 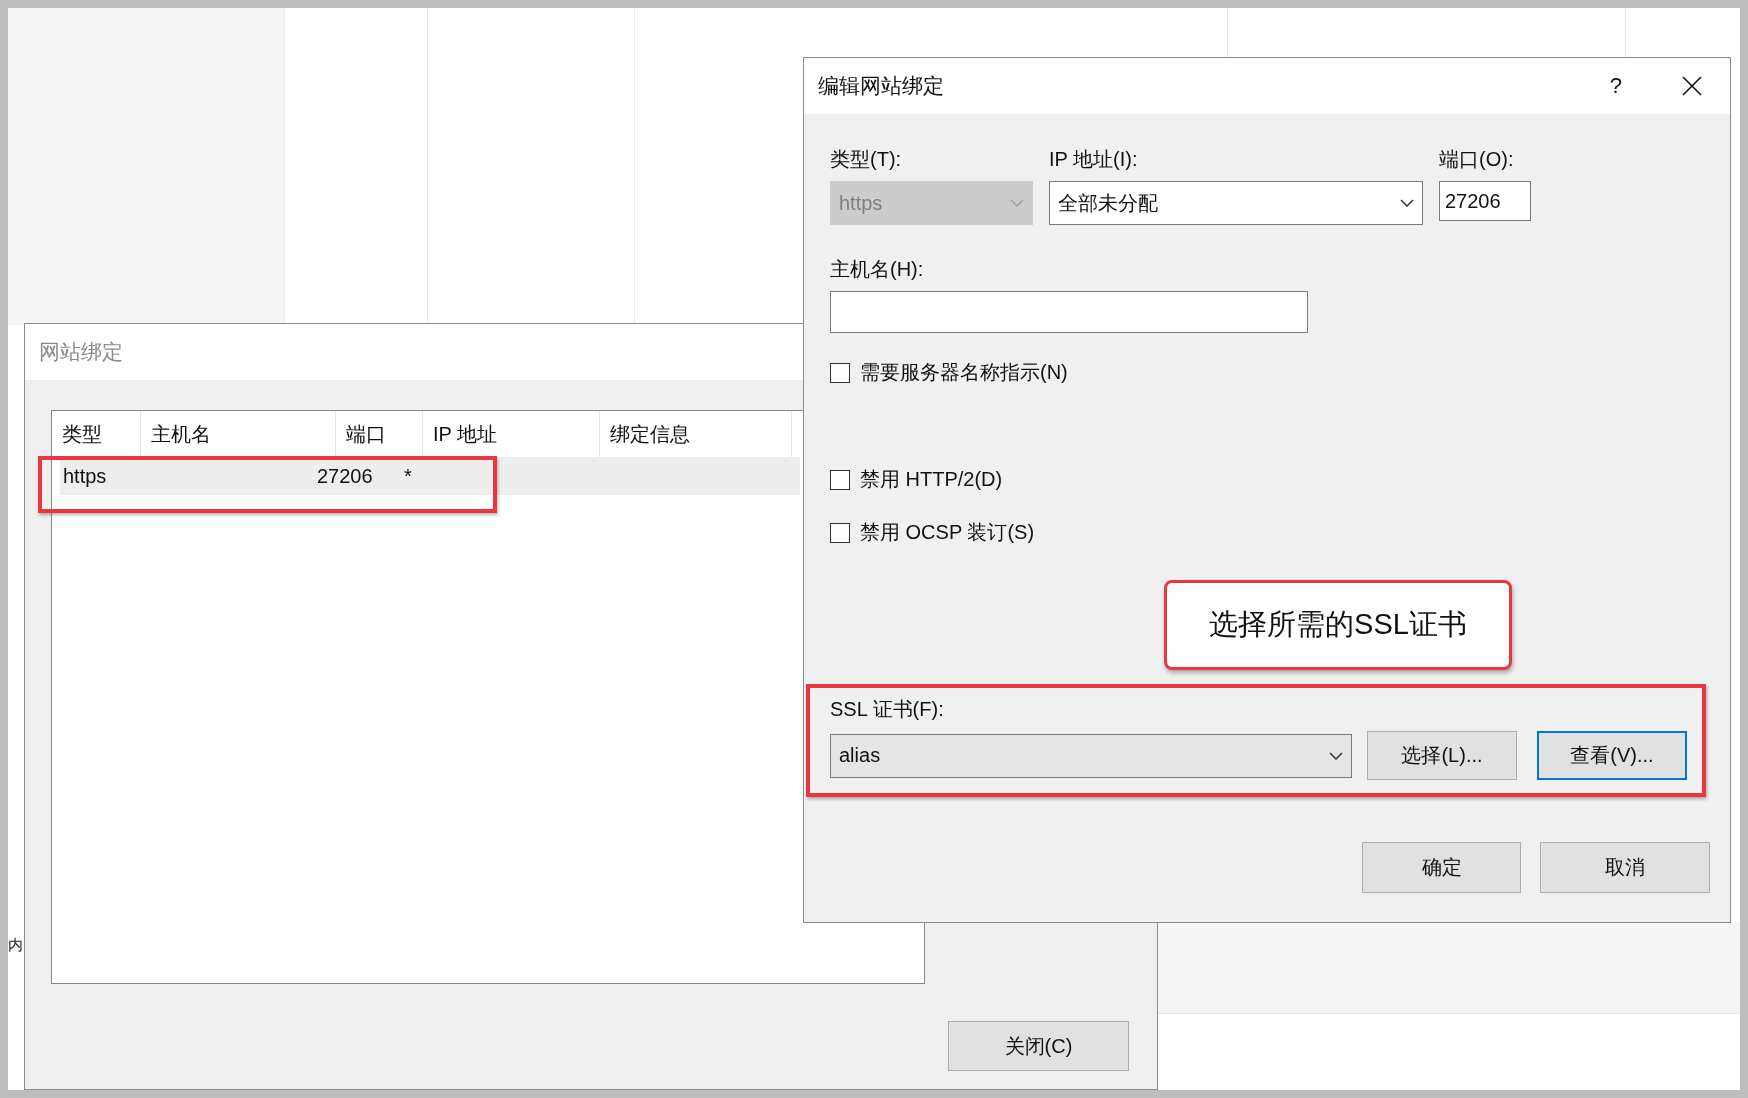 I want to click on field-label: 类型(T):, so click(x=866, y=159).